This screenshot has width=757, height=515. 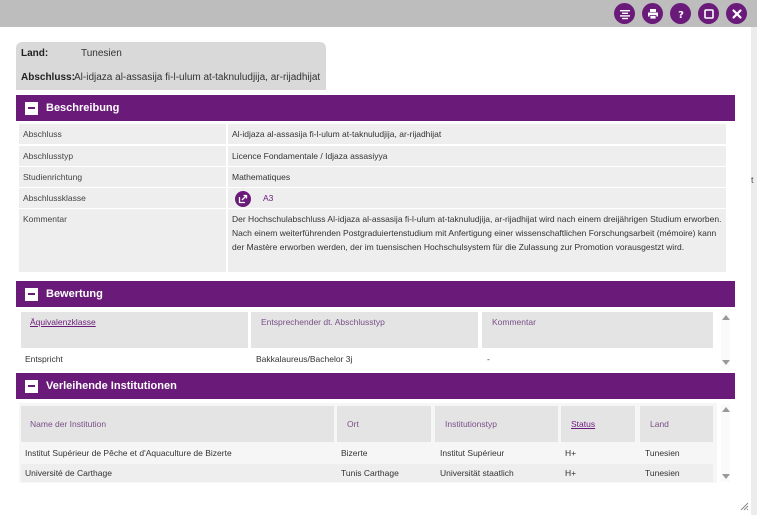 What do you see at coordinates (378, 13) in the screenshot?
I see `window-titlebar: ?` at bounding box center [378, 13].